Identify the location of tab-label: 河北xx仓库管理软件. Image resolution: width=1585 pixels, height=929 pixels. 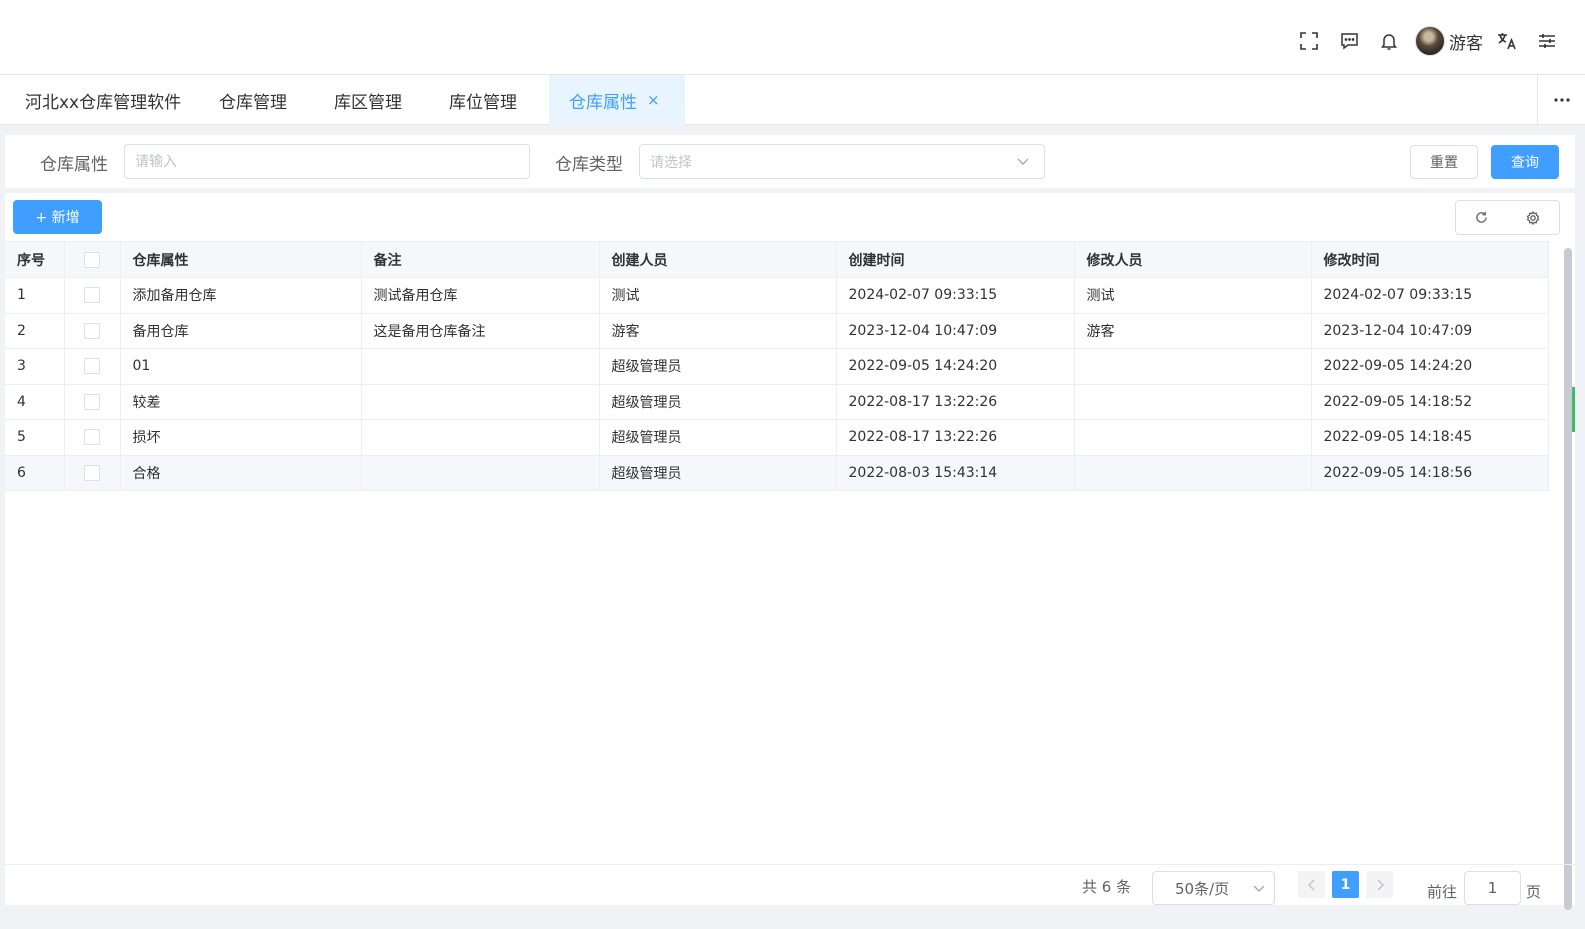
(103, 102).